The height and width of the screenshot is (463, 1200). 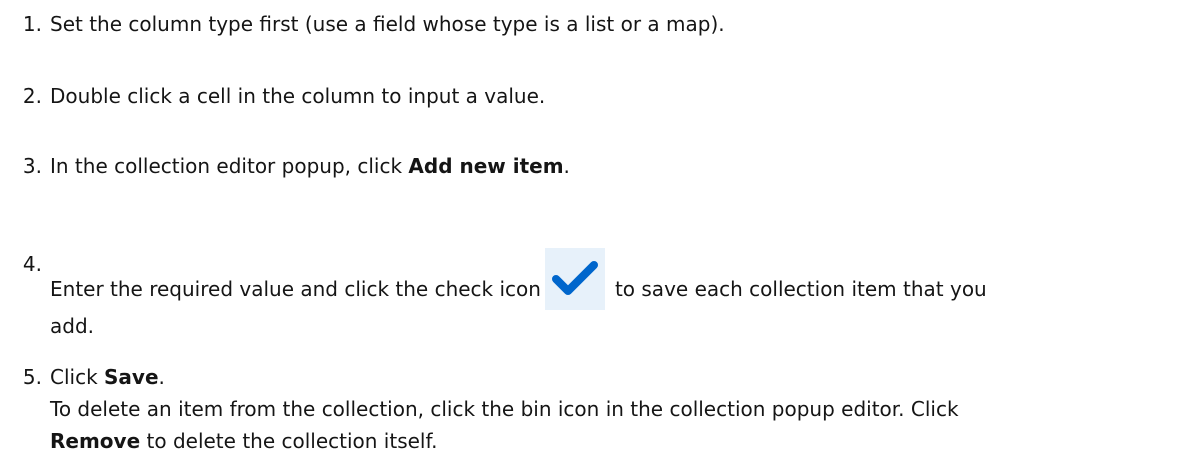 I want to click on step-number: 1., so click(x=32, y=24).